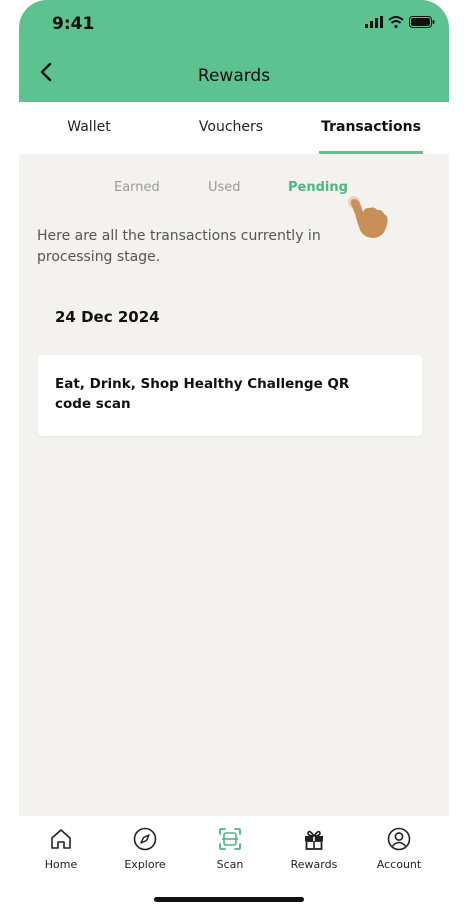 The height and width of the screenshot is (907, 469). Describe the element at coordinates (145, 864) in the screenshot. I see `nav-label-explore: Explore` at that location.